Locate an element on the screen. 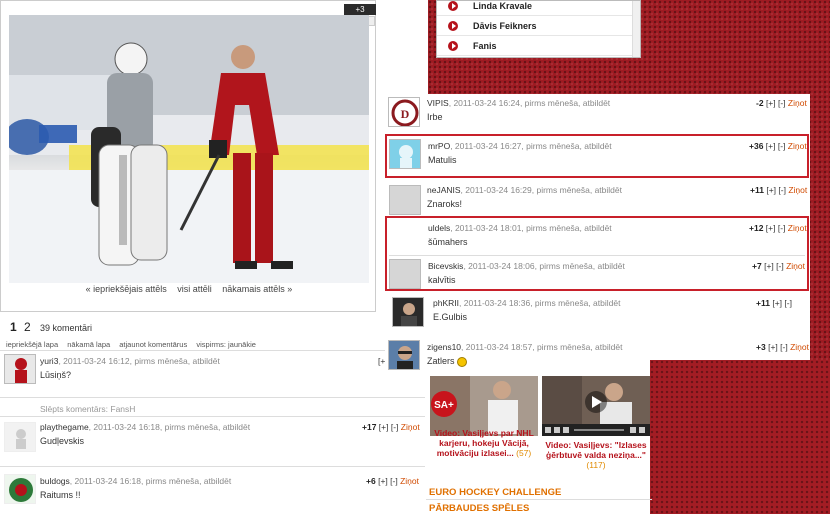 This screenshot has height=514, width=830. comment-user: neJANIS is located at coordinates (444, 190).